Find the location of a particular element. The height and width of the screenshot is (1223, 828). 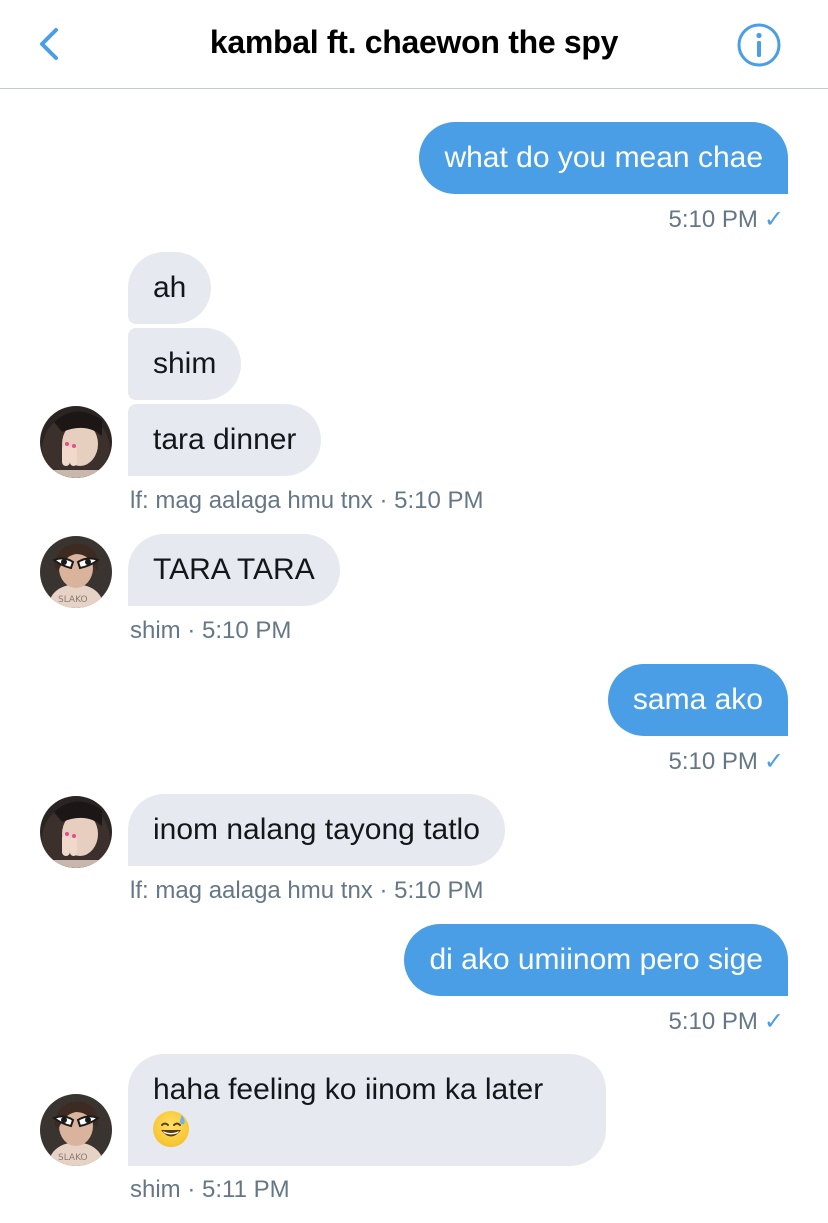

message-bubble-incoming: tara dinner is located at coordinates (225, 440).